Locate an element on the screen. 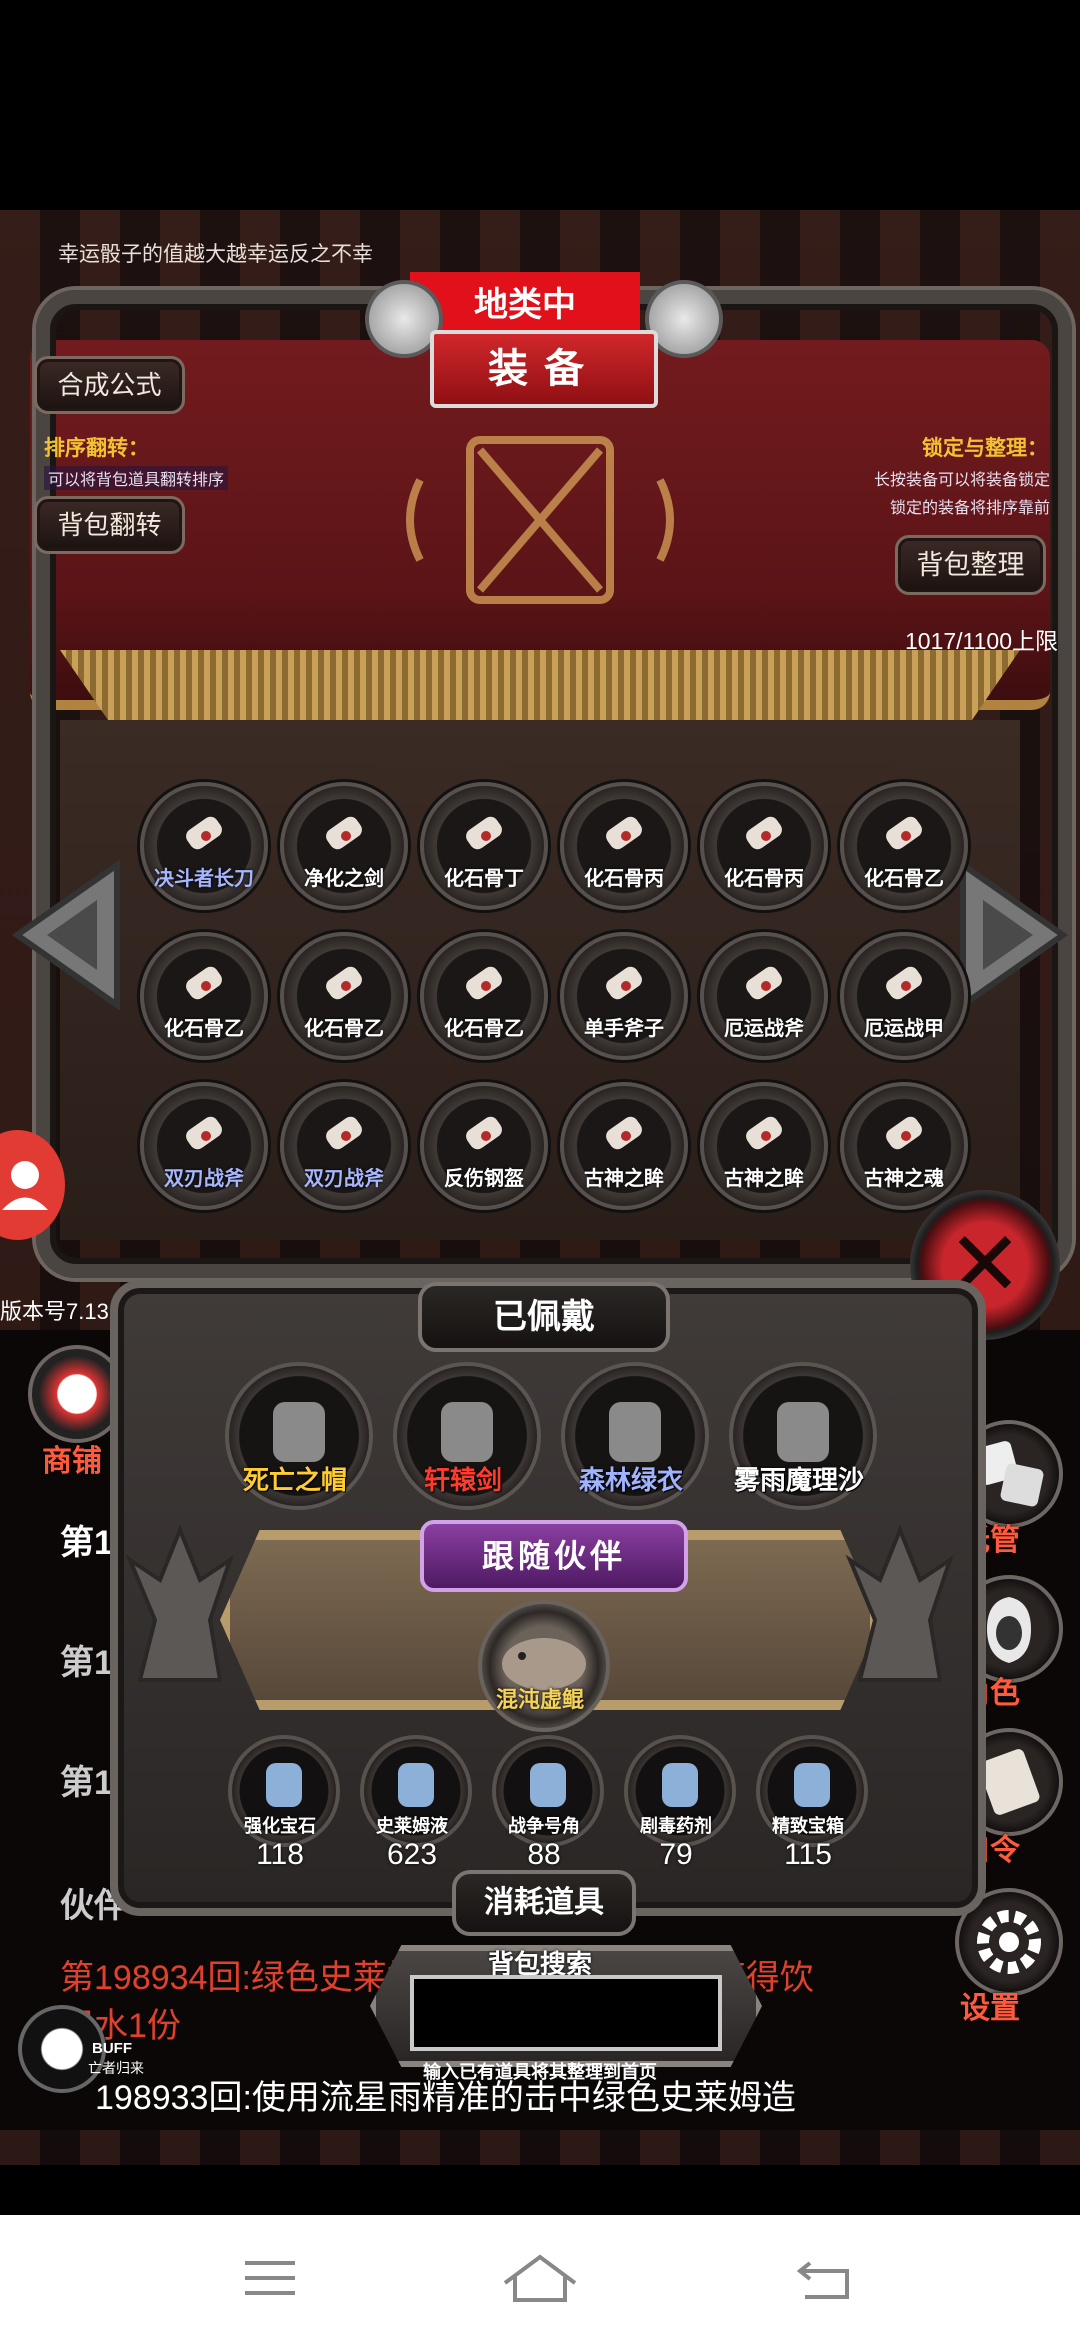  crossed-swords-emblem is located at coordinates (540, 520).